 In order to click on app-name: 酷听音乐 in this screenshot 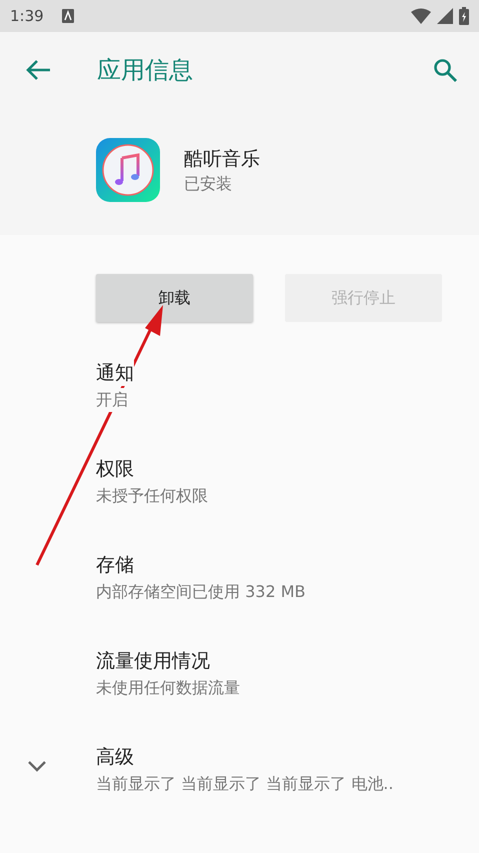, I will do `click(222, 159)`.